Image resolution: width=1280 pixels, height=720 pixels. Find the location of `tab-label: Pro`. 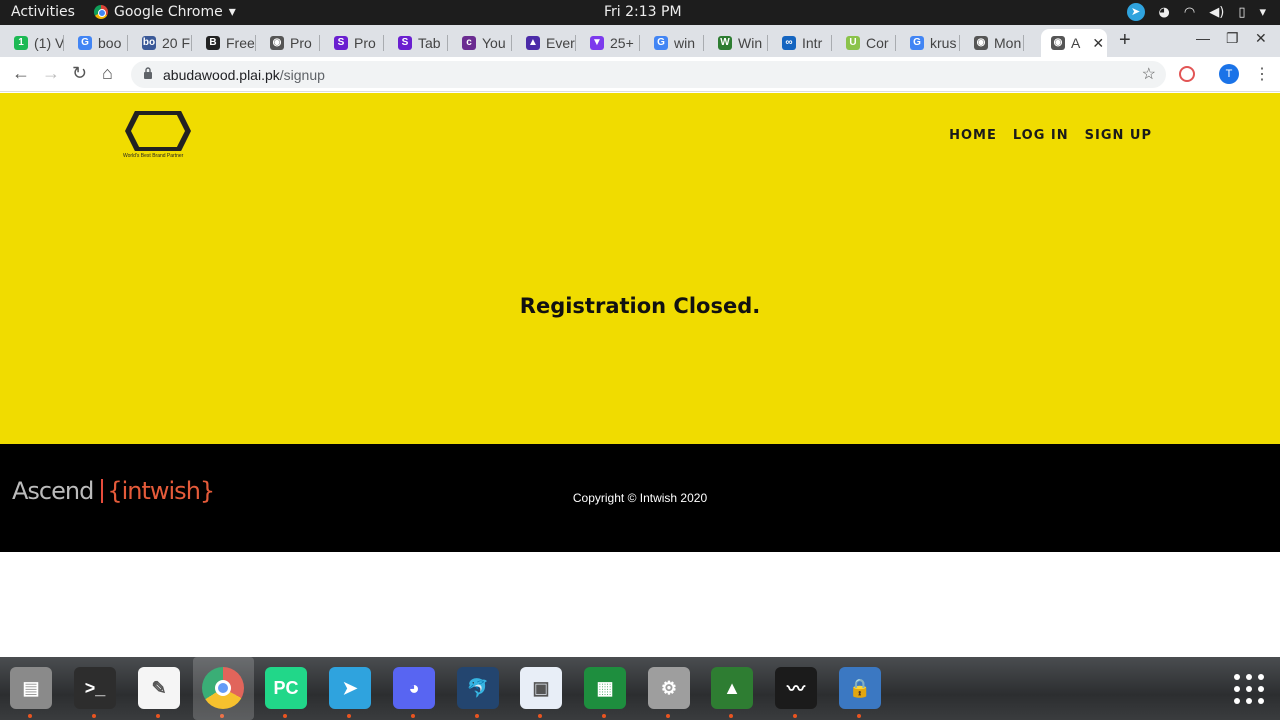

tab-label: Pro is located at coordinates (301, 43).